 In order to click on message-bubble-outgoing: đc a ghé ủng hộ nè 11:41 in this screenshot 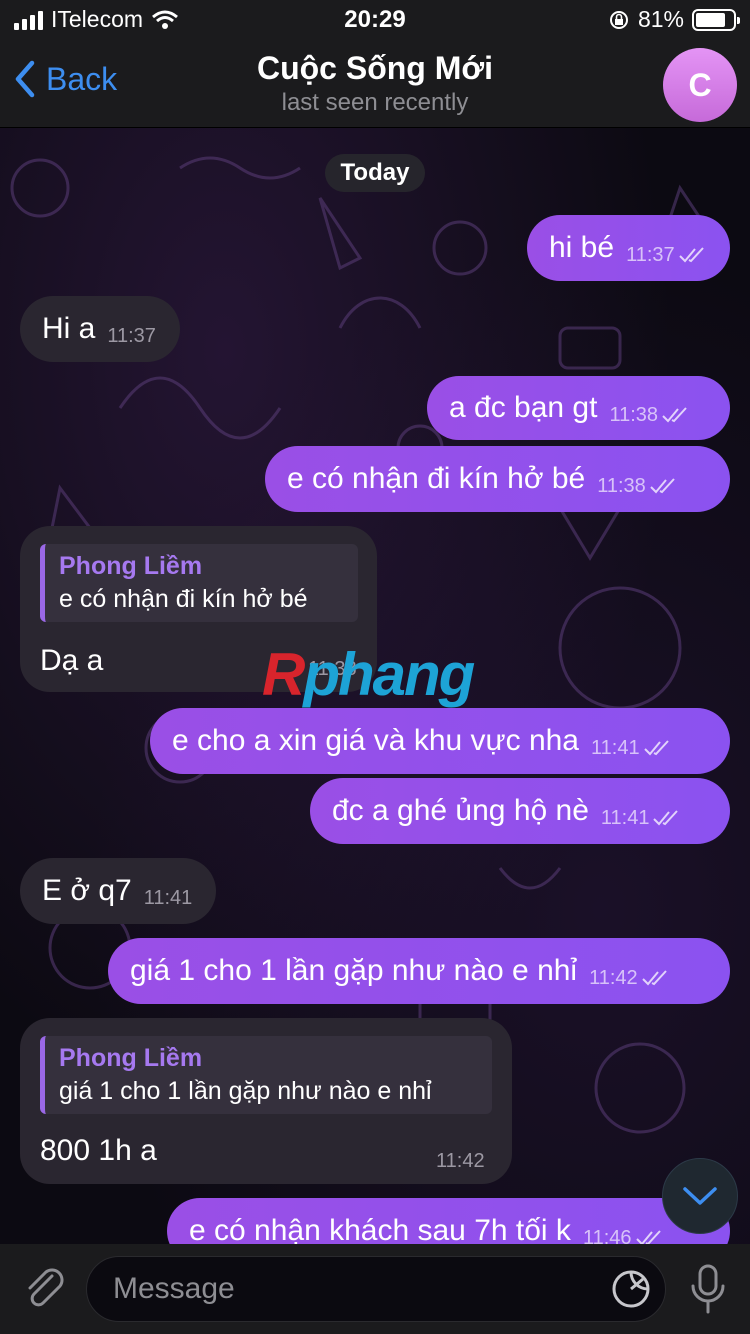, I will do `click(520, 811)`.